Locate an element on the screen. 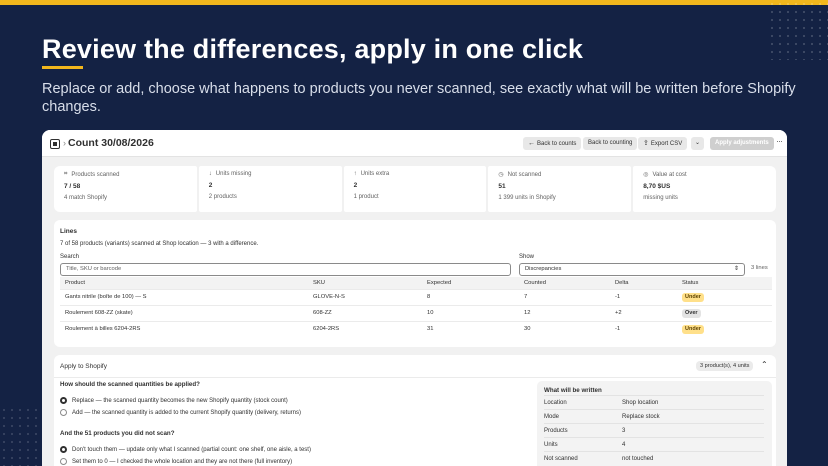 The height and width of the screenshot is (466, 828). kpi-label: Not scanned is located at coordinates (524, 174).